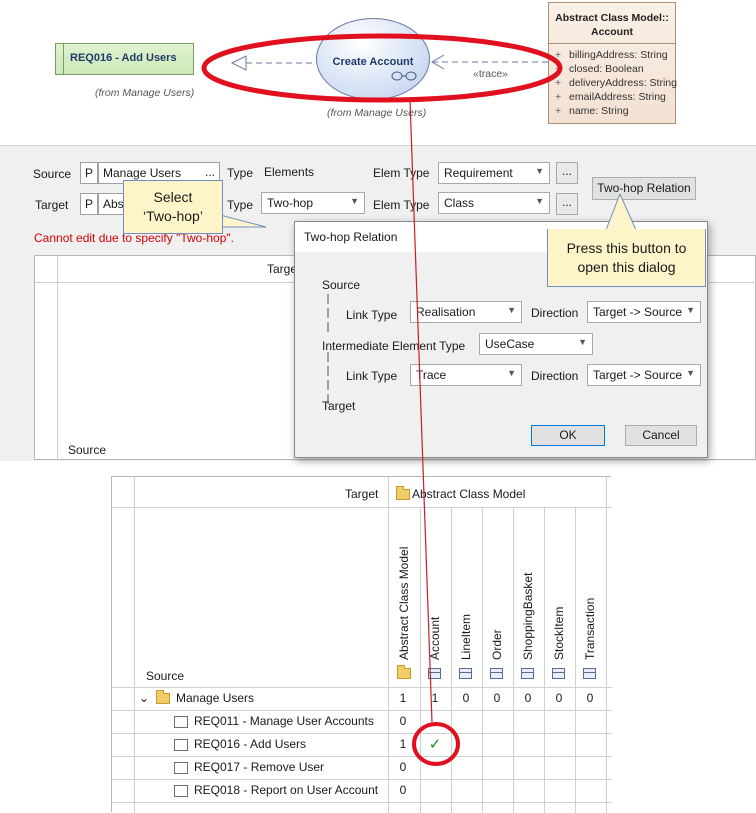 Image resolution: width=756 pixels, height=813 pixels. I want to click on direction-1-select: Target -> Source ▼, so click(644, 312).